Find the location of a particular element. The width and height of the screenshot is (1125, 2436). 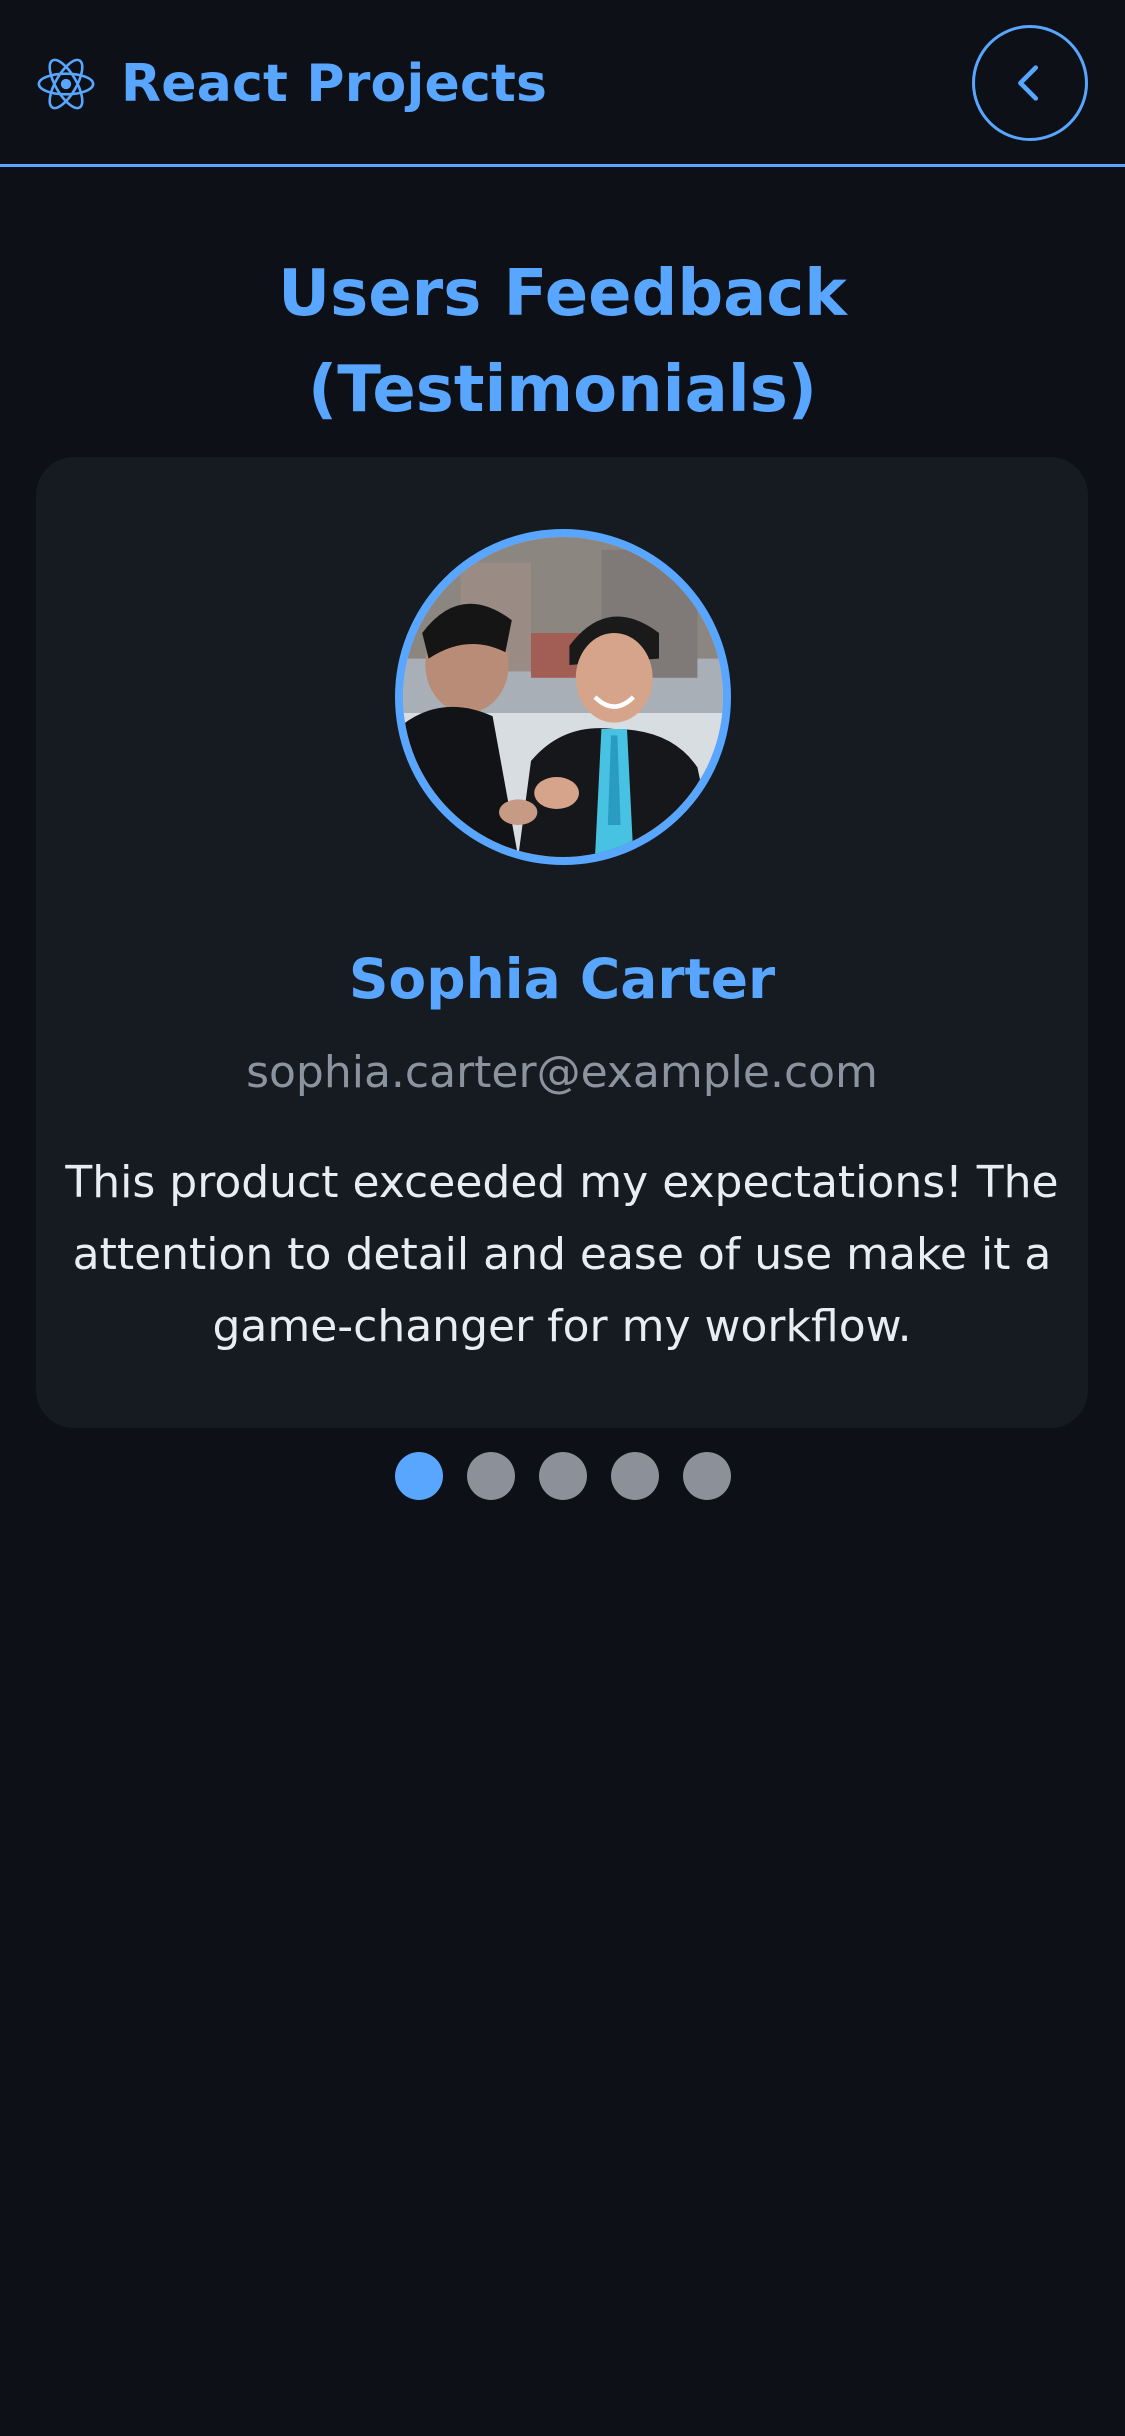

page-title-line1: Users Feedback is located at coordinates (562, 294).